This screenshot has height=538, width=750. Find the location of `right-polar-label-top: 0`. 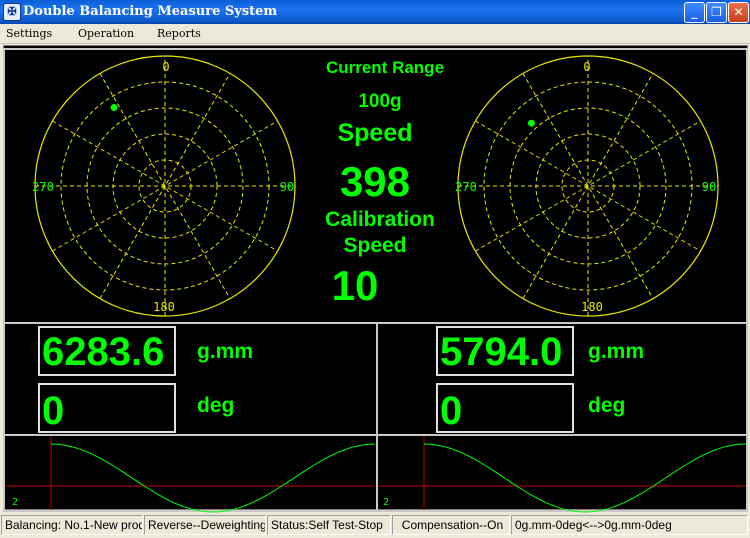

right-polar-label-top: 0 is located at coordinates (586, 67).